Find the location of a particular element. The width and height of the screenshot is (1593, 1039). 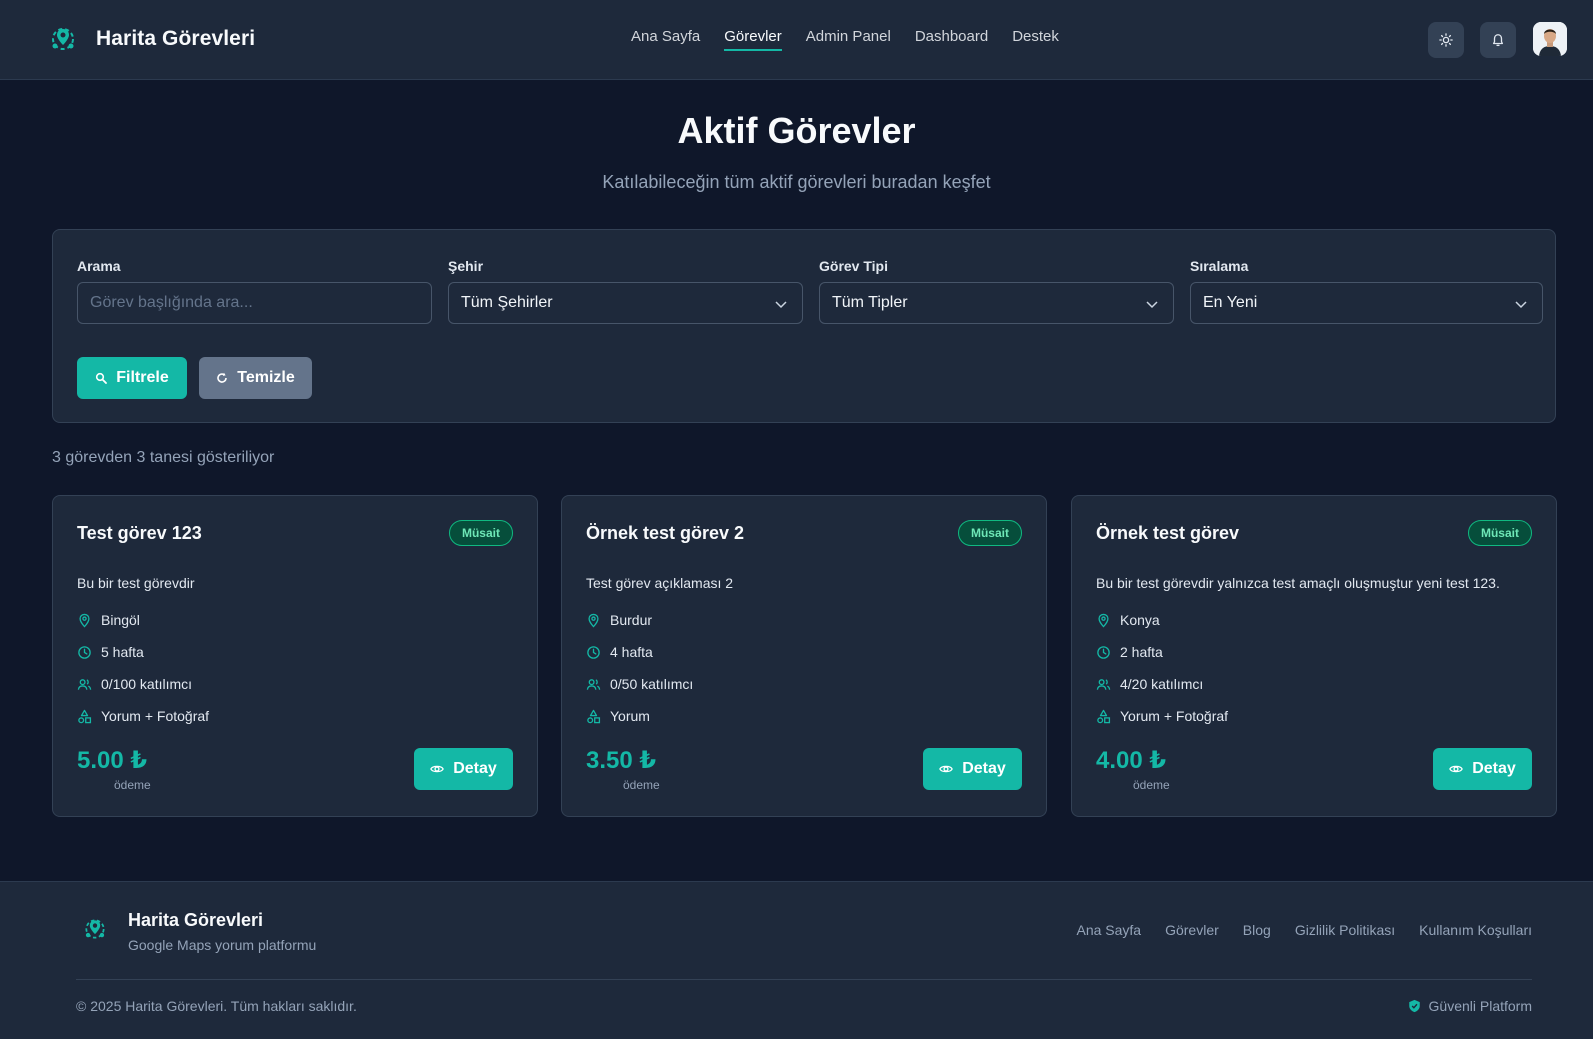

task-participants: 0/50 katılımcı is located at coordinates (639, 684).